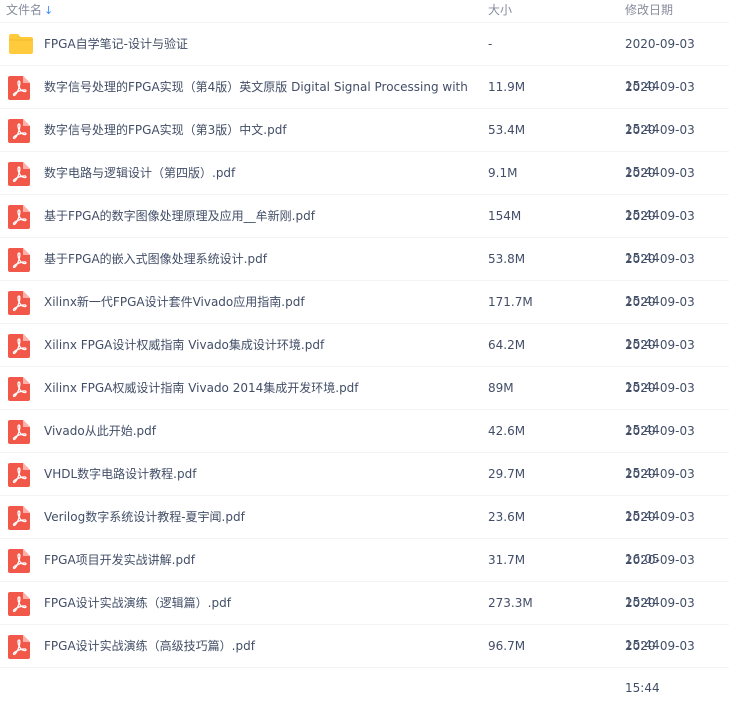  I want to click on file-size: 11.9M, so click(507, 87).